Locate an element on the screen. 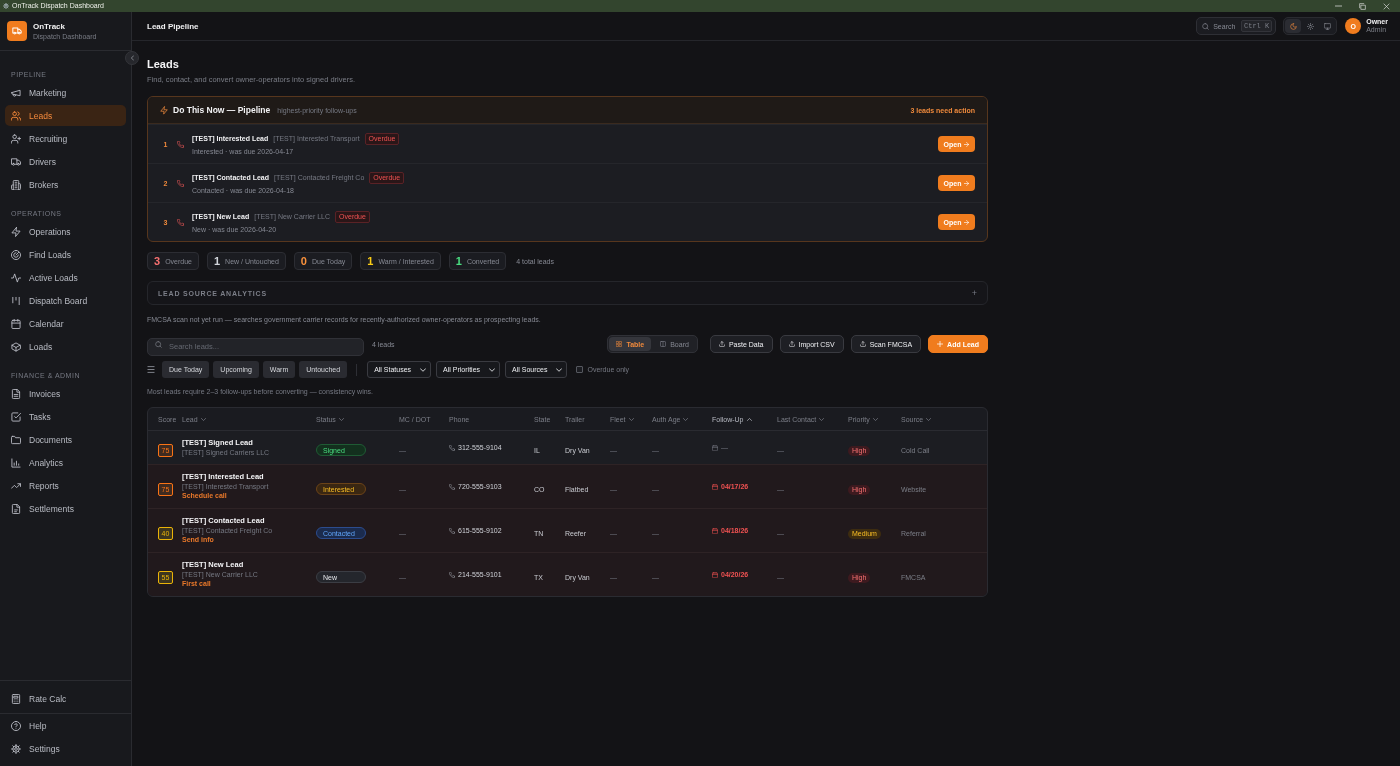 The height and width of the screenshot is (766, 1400). close-icon is located at coordinates (1386, 6).